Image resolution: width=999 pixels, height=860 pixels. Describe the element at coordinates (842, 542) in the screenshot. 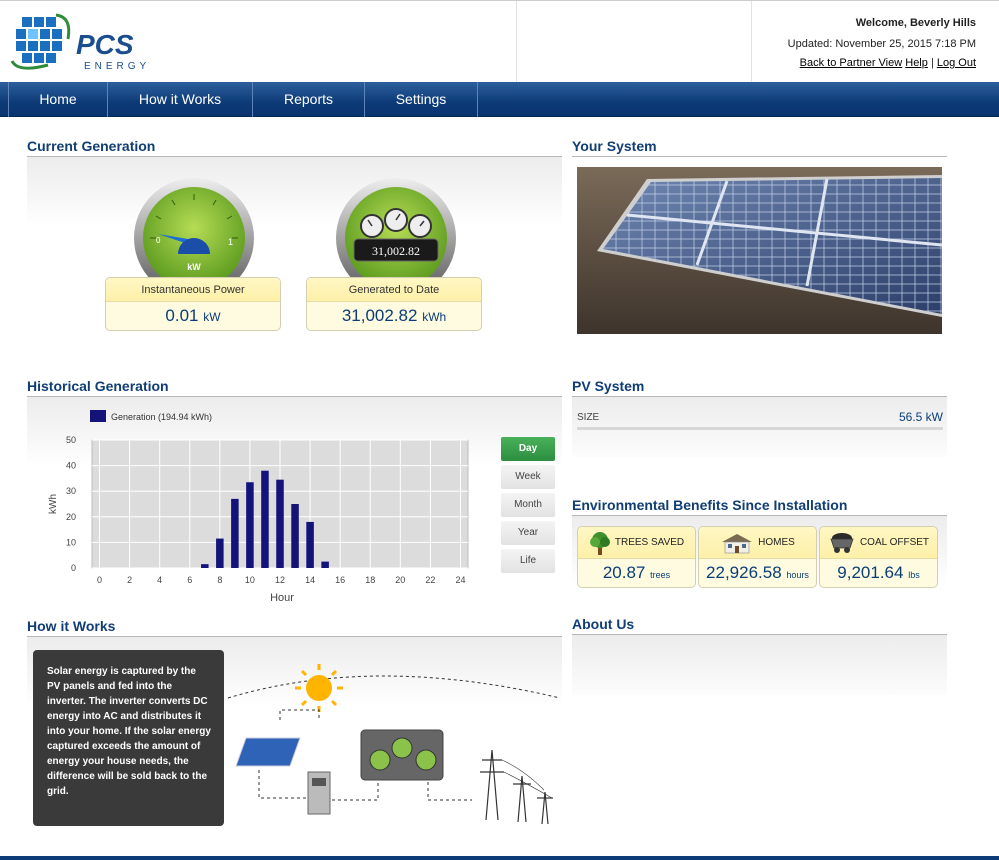

I see `coal-cart-icon` at that location.